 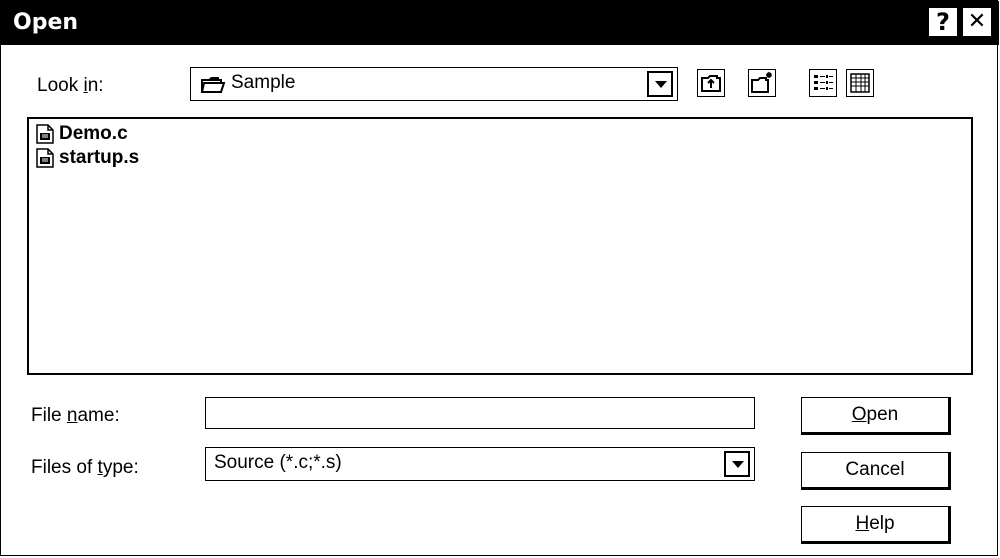 I want to click on list-item: startup.s, so click(x=87, y=158).